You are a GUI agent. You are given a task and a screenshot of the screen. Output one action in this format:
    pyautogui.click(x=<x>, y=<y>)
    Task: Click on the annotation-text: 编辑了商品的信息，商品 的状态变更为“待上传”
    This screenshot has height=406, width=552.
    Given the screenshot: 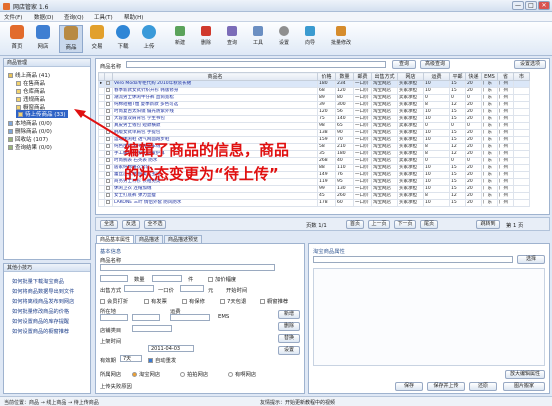 What is the action you would take?
    pyautogui.click(x=207, y=162)
    